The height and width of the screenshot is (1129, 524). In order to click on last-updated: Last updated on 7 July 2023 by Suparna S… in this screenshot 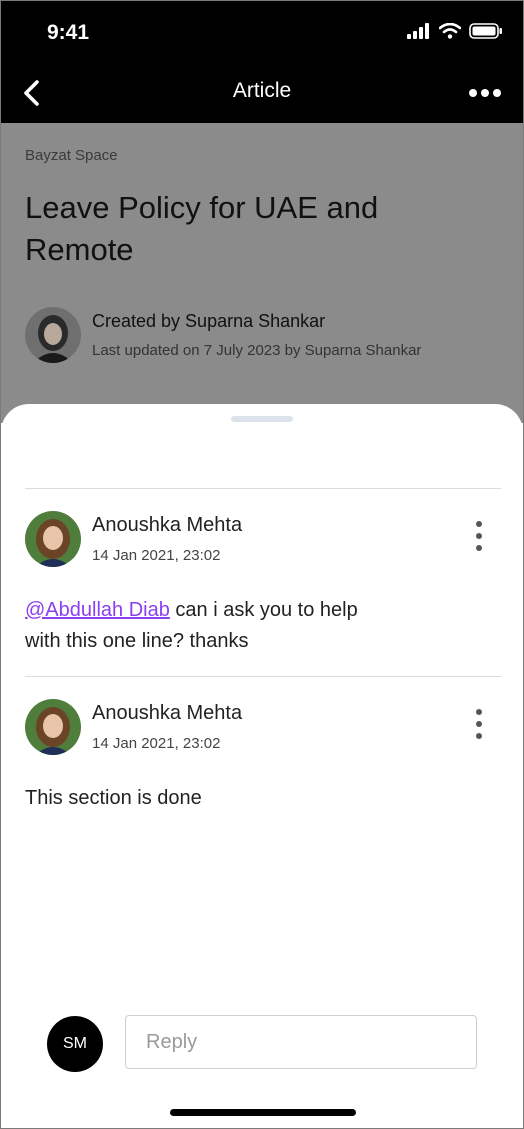, I will do `click(257, 350)`.